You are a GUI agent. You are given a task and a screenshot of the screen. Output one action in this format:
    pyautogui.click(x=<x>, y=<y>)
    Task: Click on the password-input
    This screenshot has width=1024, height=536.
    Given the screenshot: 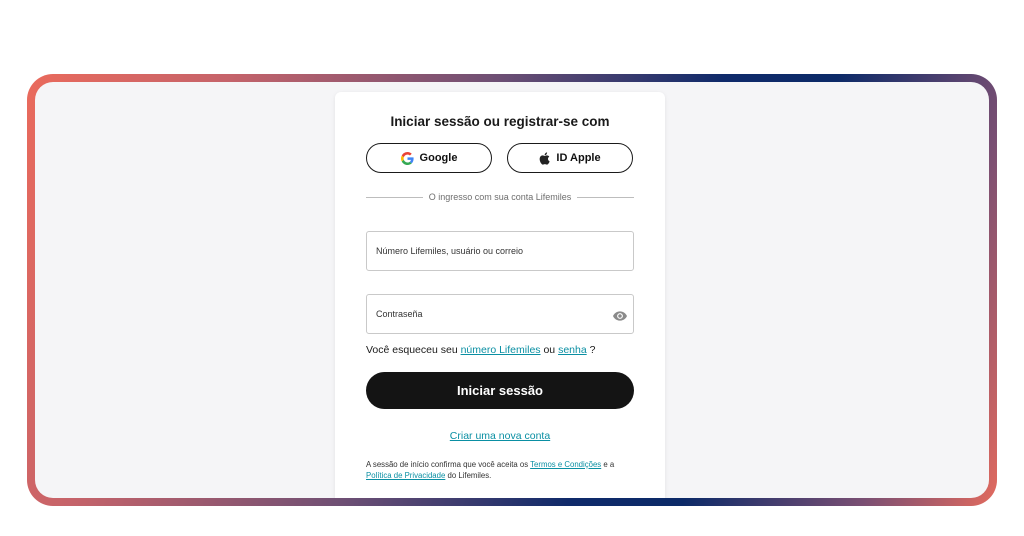 What is the action you would take?
    pyautogui.click(x=486, y=314)
    